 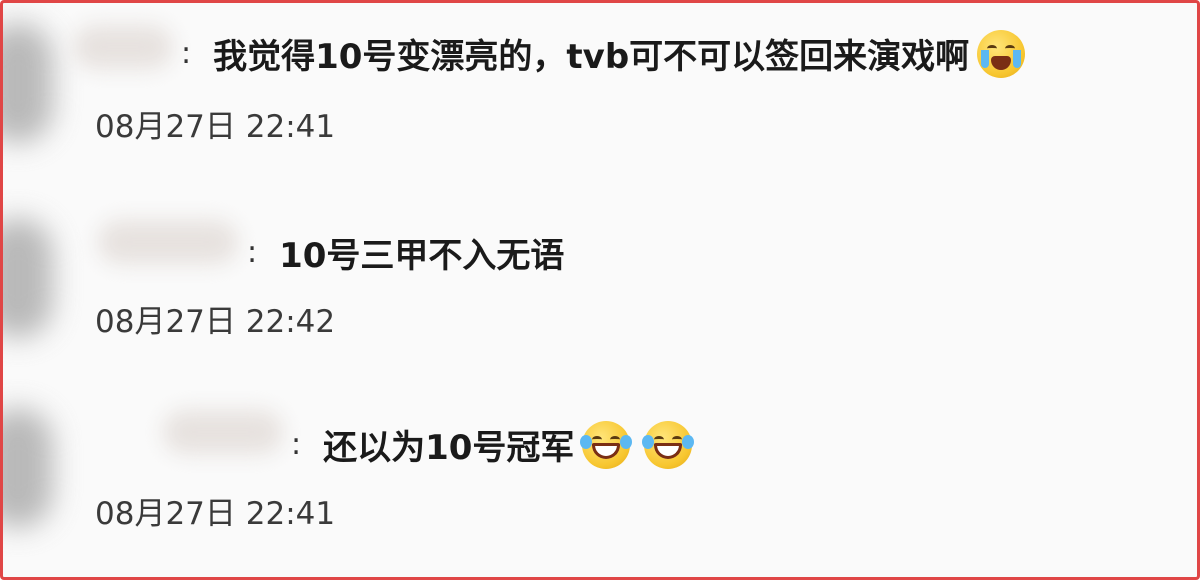 What do you see at coordinates (591, 57) in the screenshot?
I see `comment-text: 我觉得10号变漂亮的，tvb可不可以签回来演戏啊` at bounding box center [591, 57].